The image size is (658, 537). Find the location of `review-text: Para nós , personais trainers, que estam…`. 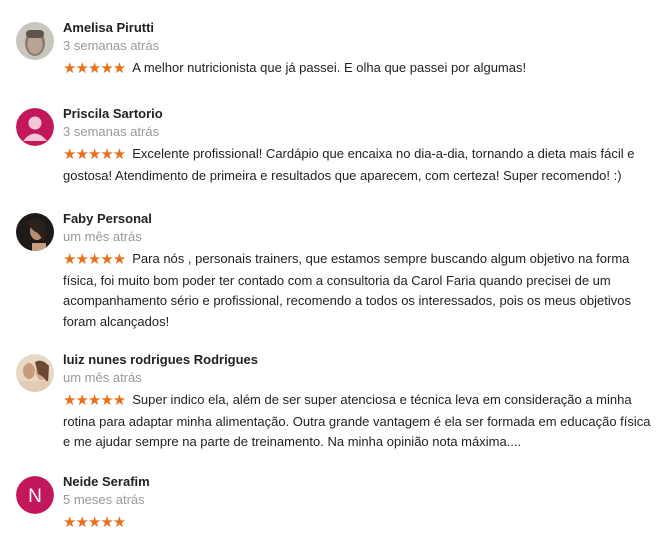

review-text: Para nós , personais trainers, que estam… is located at coordinates (347, 290).